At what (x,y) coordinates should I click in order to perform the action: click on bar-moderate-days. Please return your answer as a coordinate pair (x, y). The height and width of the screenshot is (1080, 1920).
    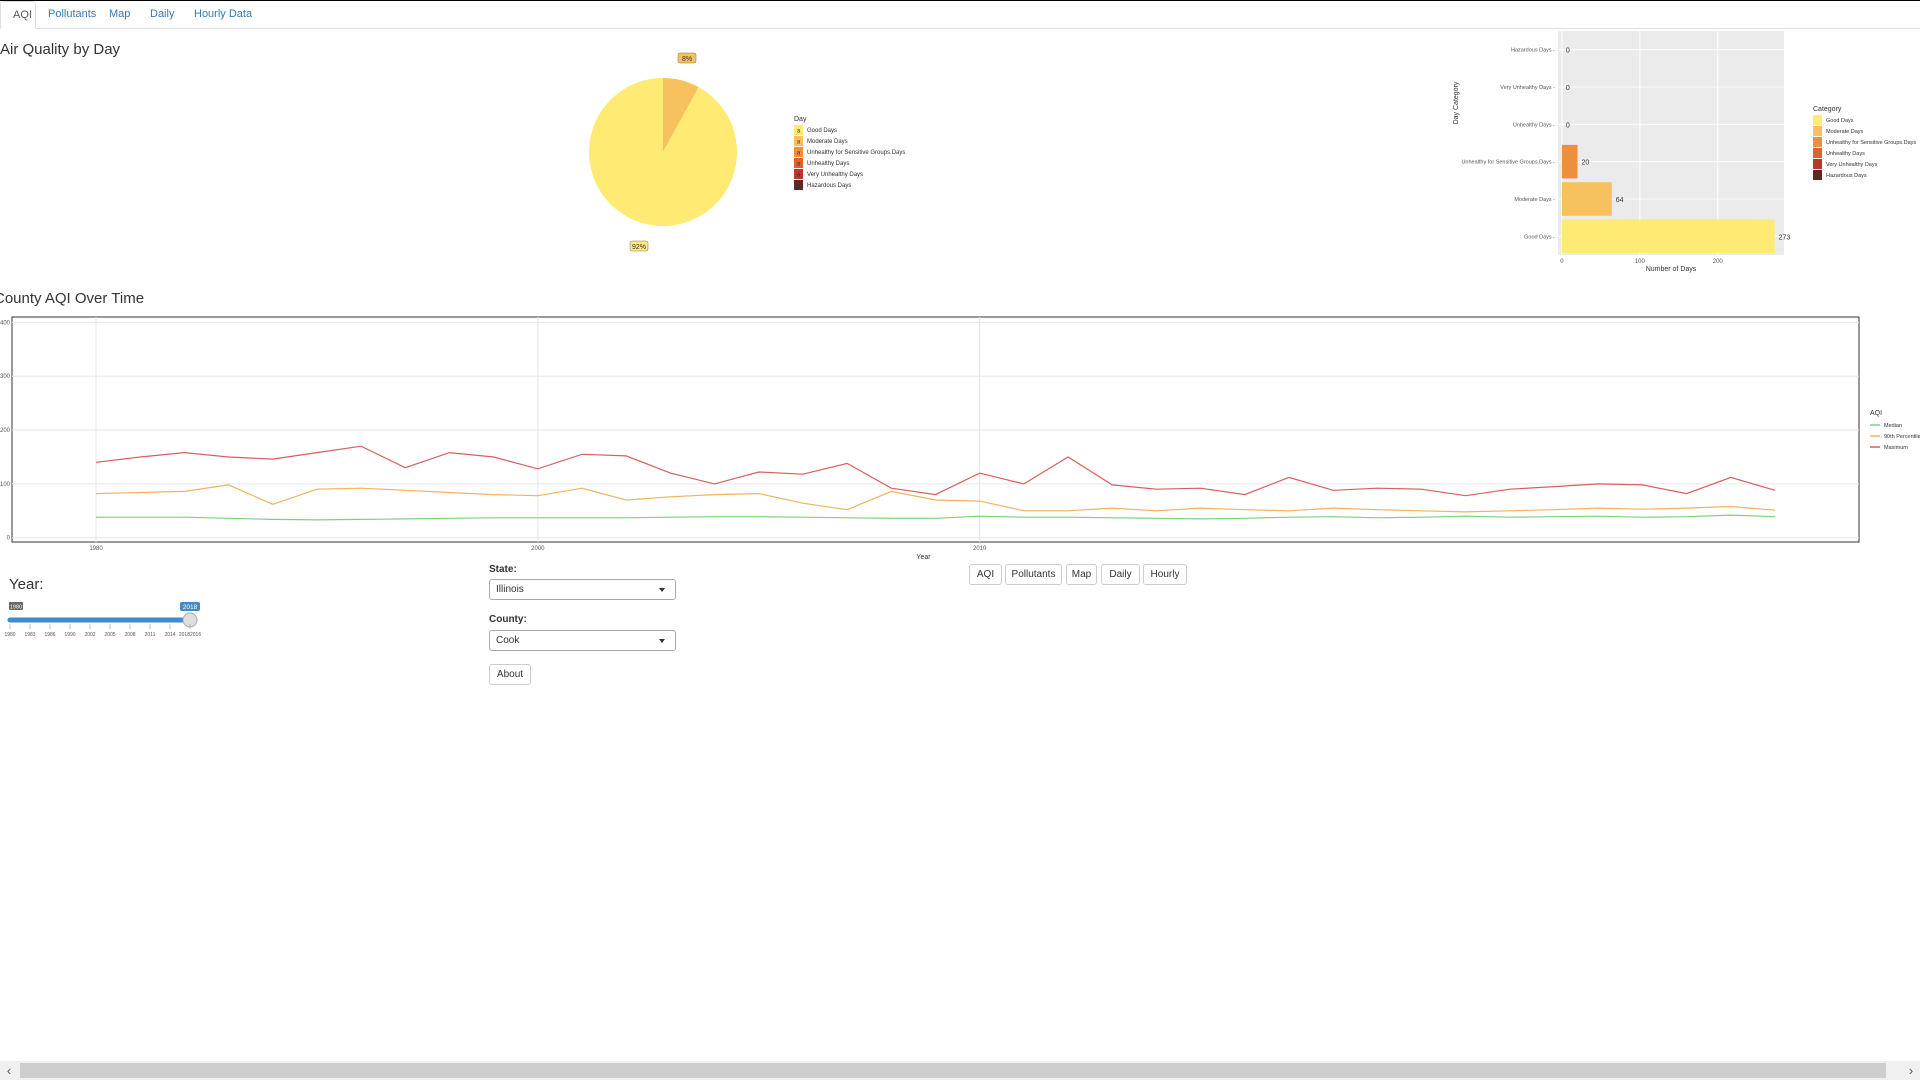
    Looking at the image, I should click on (1586, 199).